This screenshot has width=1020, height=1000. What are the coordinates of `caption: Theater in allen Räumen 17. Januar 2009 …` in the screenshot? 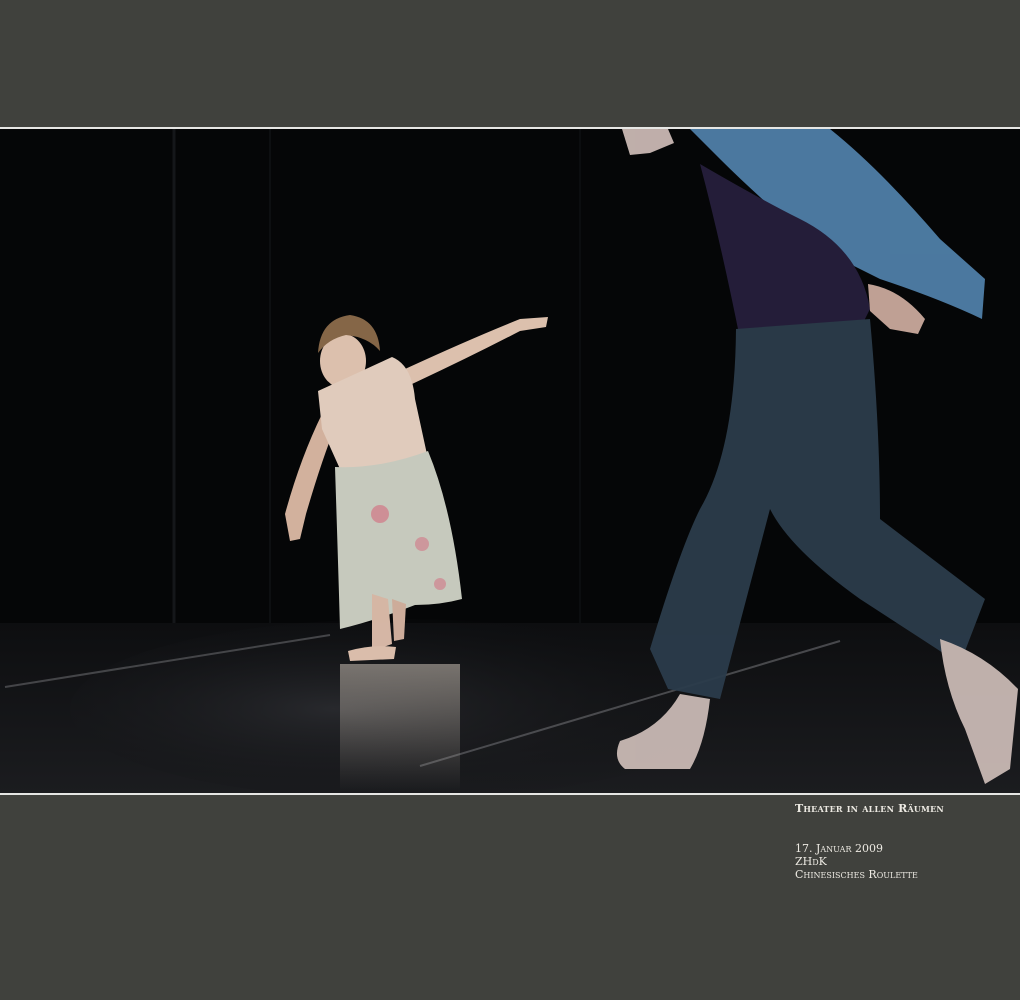 It's located at (869, 841).